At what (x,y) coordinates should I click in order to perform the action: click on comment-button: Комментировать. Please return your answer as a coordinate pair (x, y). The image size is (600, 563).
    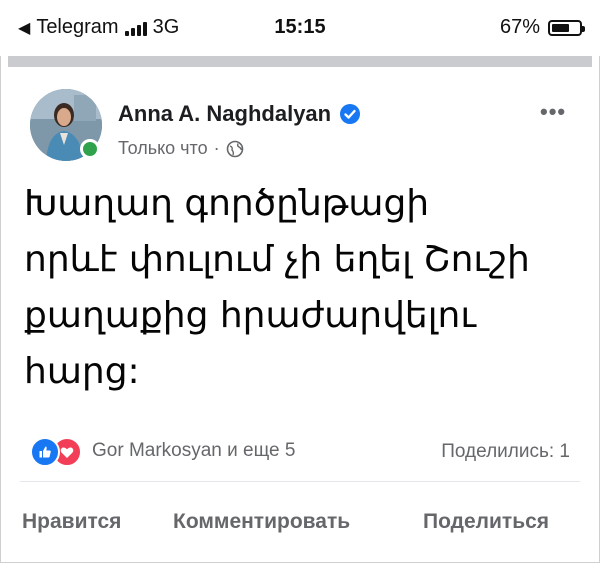
    Looking at the image, I should click on (261, 522).